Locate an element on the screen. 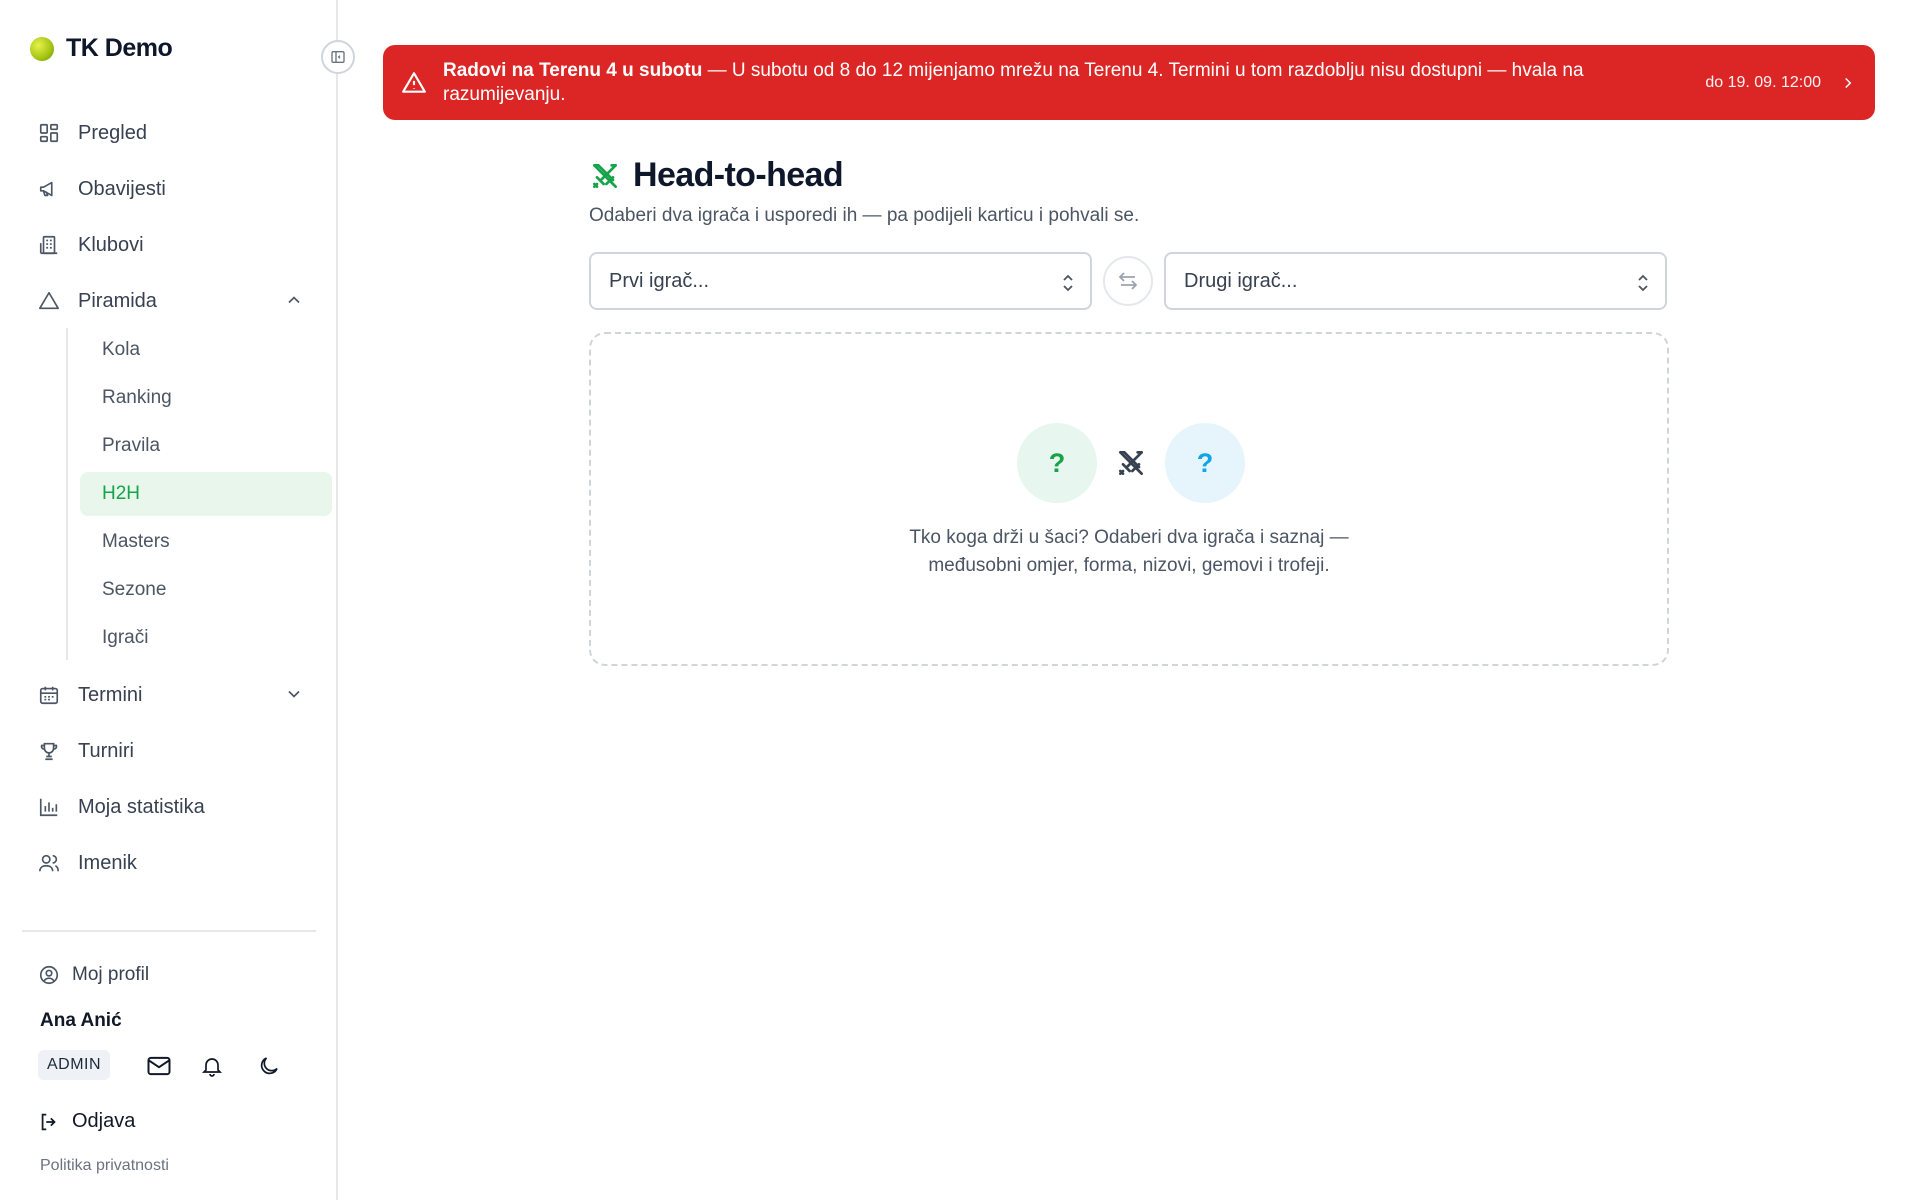  logout-button: Odjava is located at coordinates (86, 1121).